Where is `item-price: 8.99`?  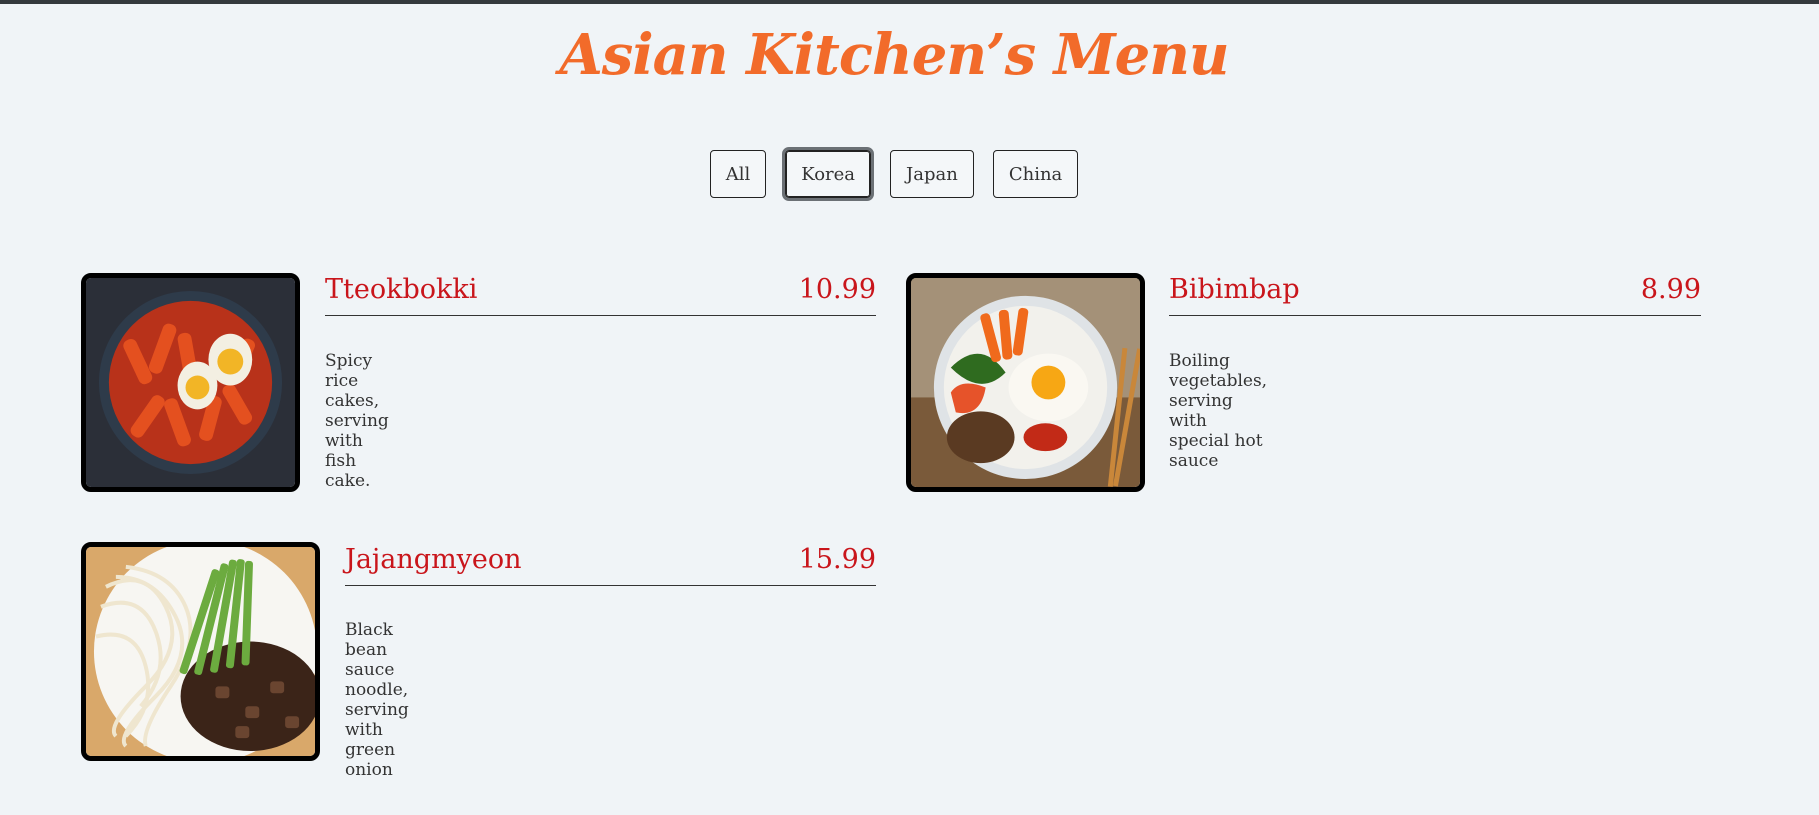
item-price: 8.99 is located at coordinates (1670, 289).